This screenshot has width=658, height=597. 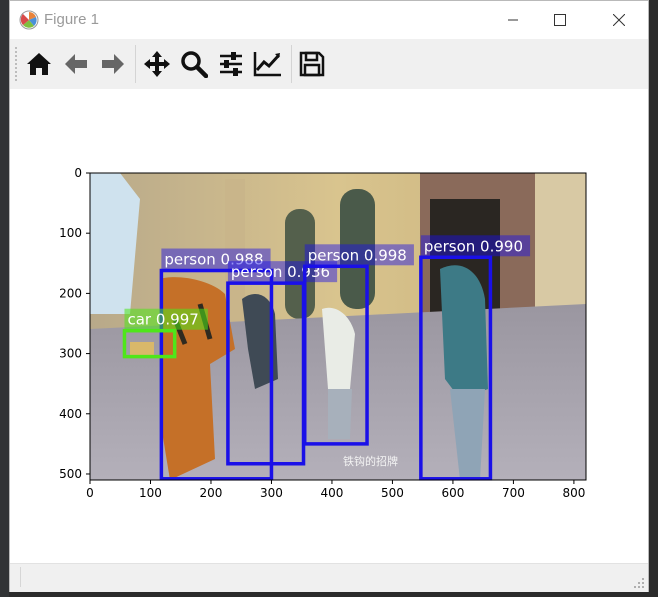 I want to click on y-tick-label: 0, so click(x=78, y=173).